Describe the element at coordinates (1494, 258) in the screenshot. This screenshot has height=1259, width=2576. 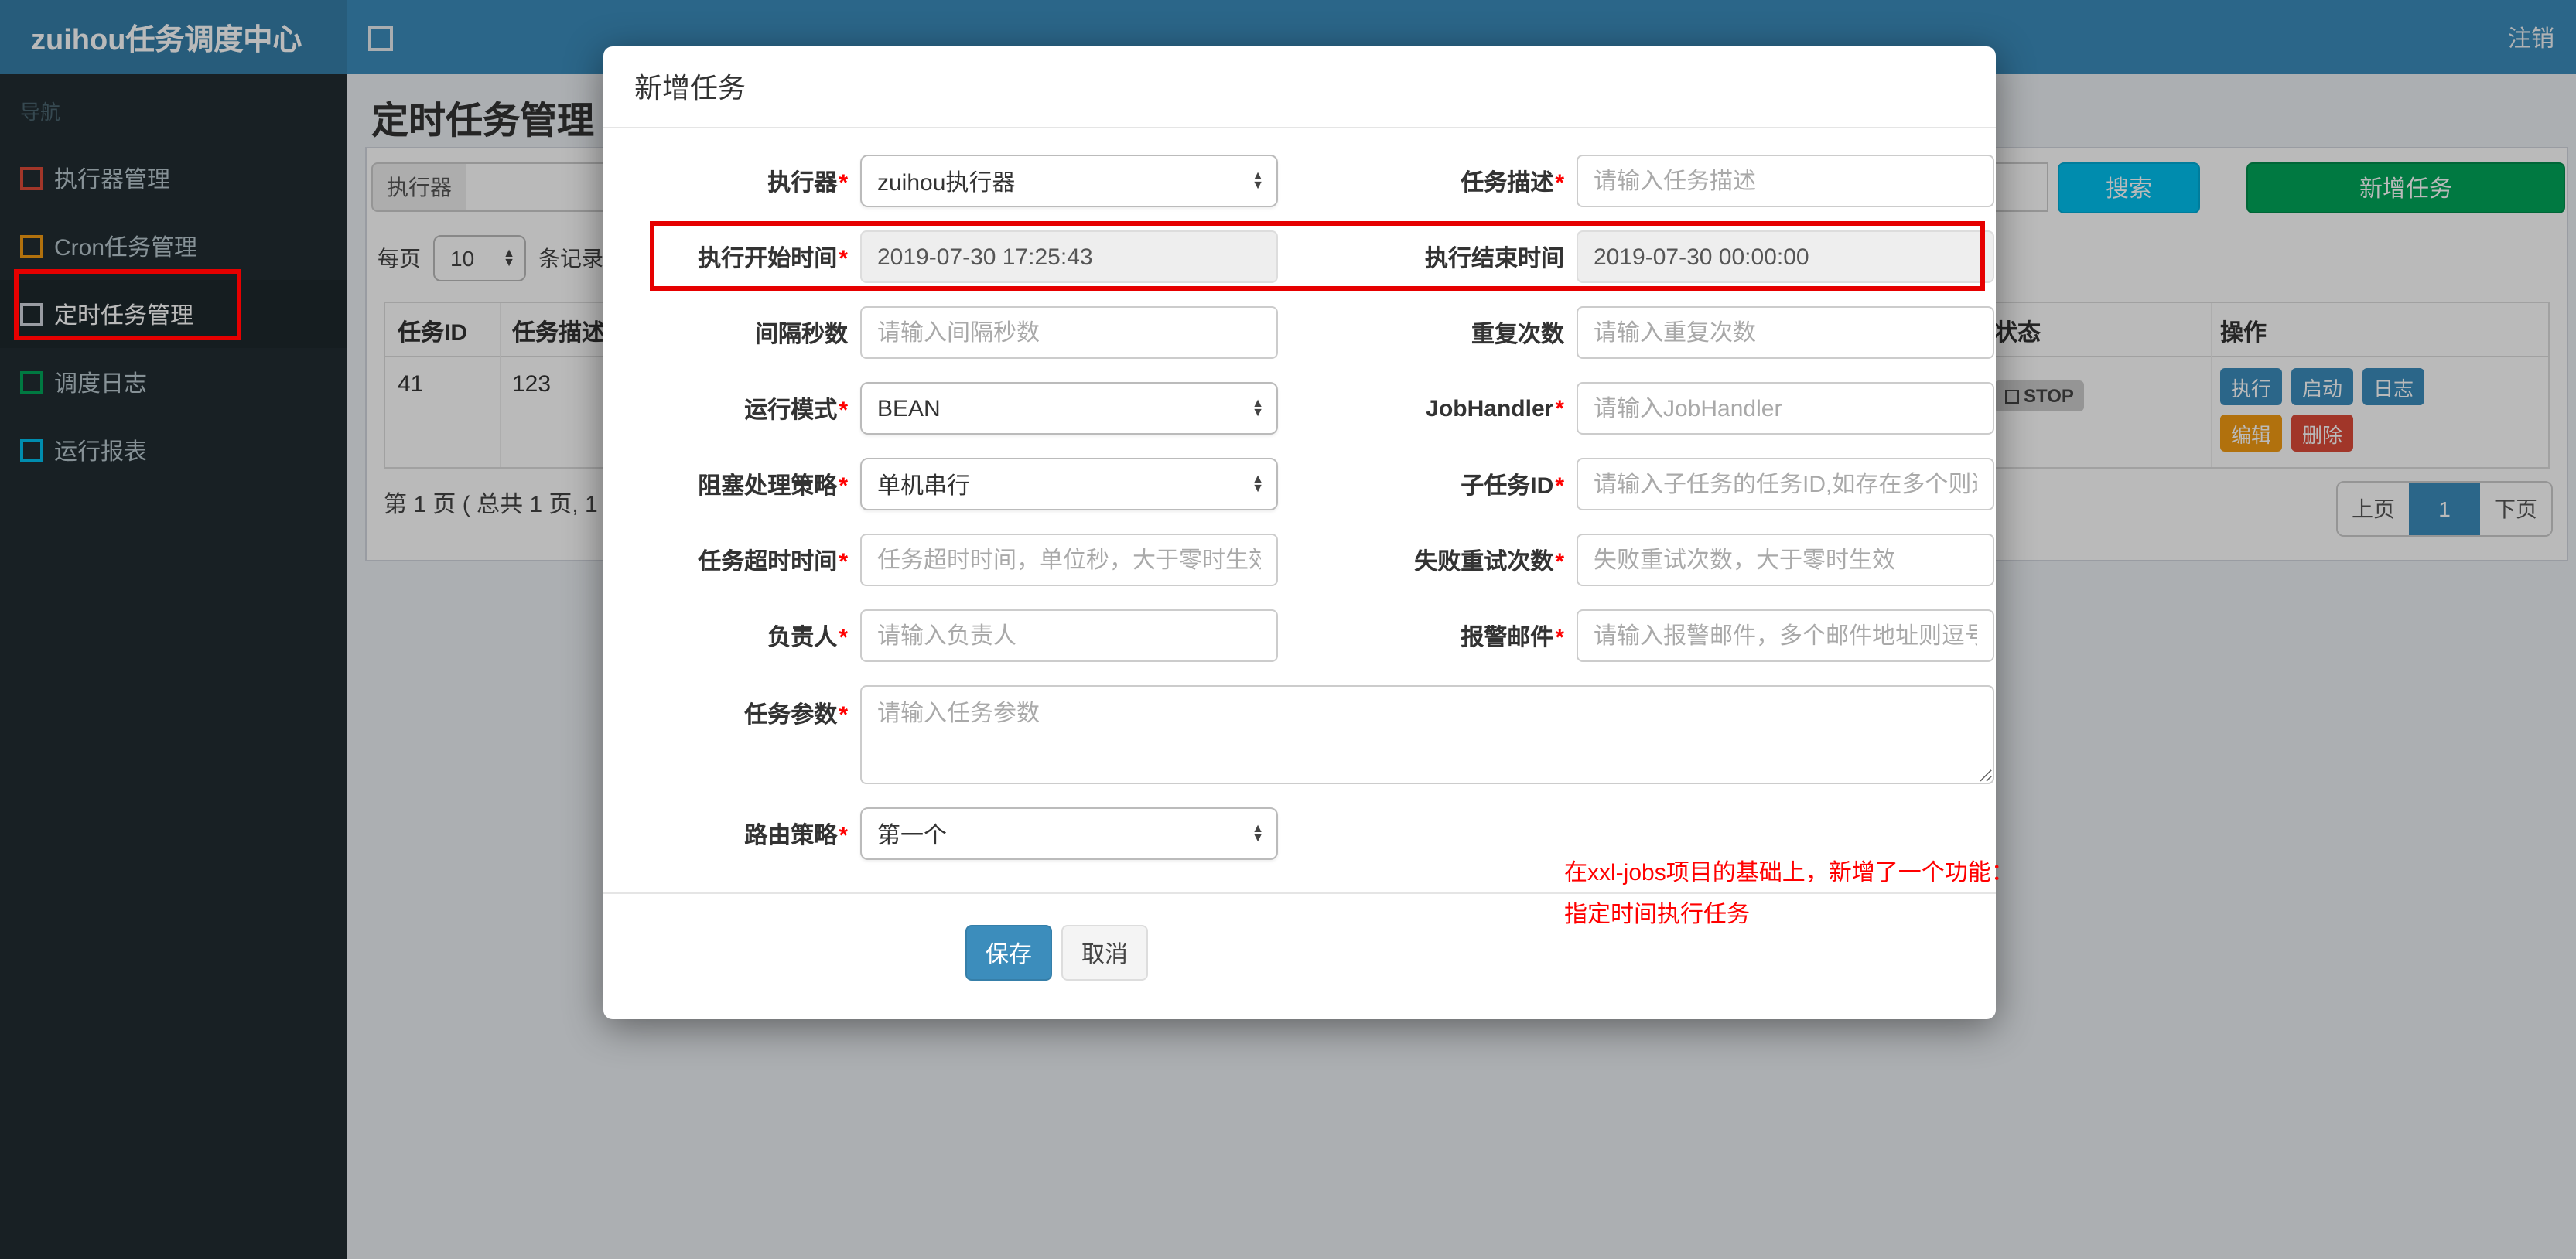
I see `end-time-label: 执行结束时间` at that location.